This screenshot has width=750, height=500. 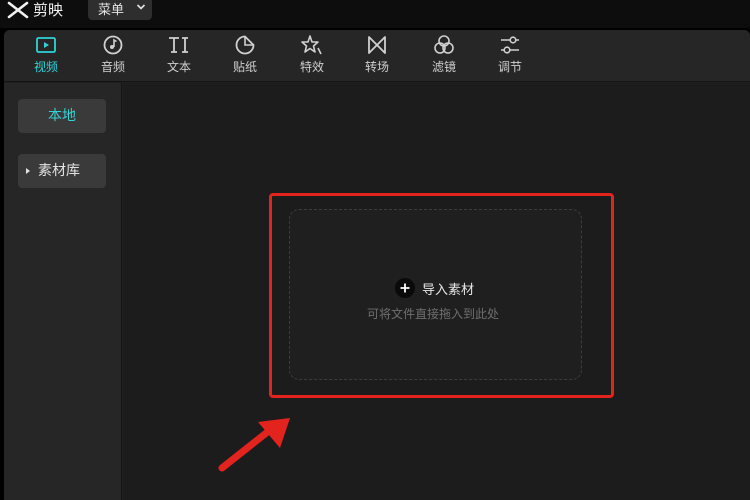 I want to click on media-sidebar: 本地 素材库, so click(x=63, y=291).